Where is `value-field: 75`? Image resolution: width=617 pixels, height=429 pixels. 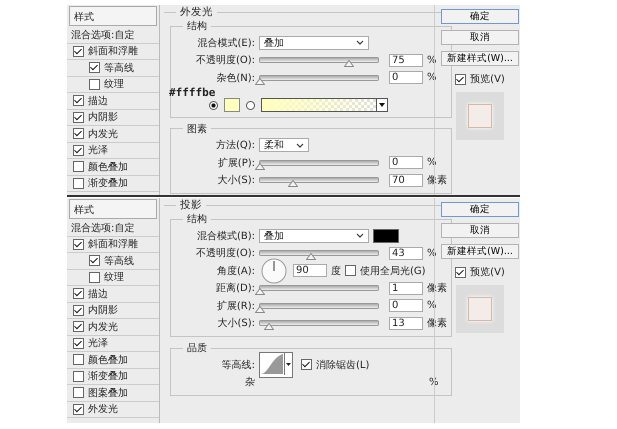 value-field: 75 is located at coordinates (406, 60).